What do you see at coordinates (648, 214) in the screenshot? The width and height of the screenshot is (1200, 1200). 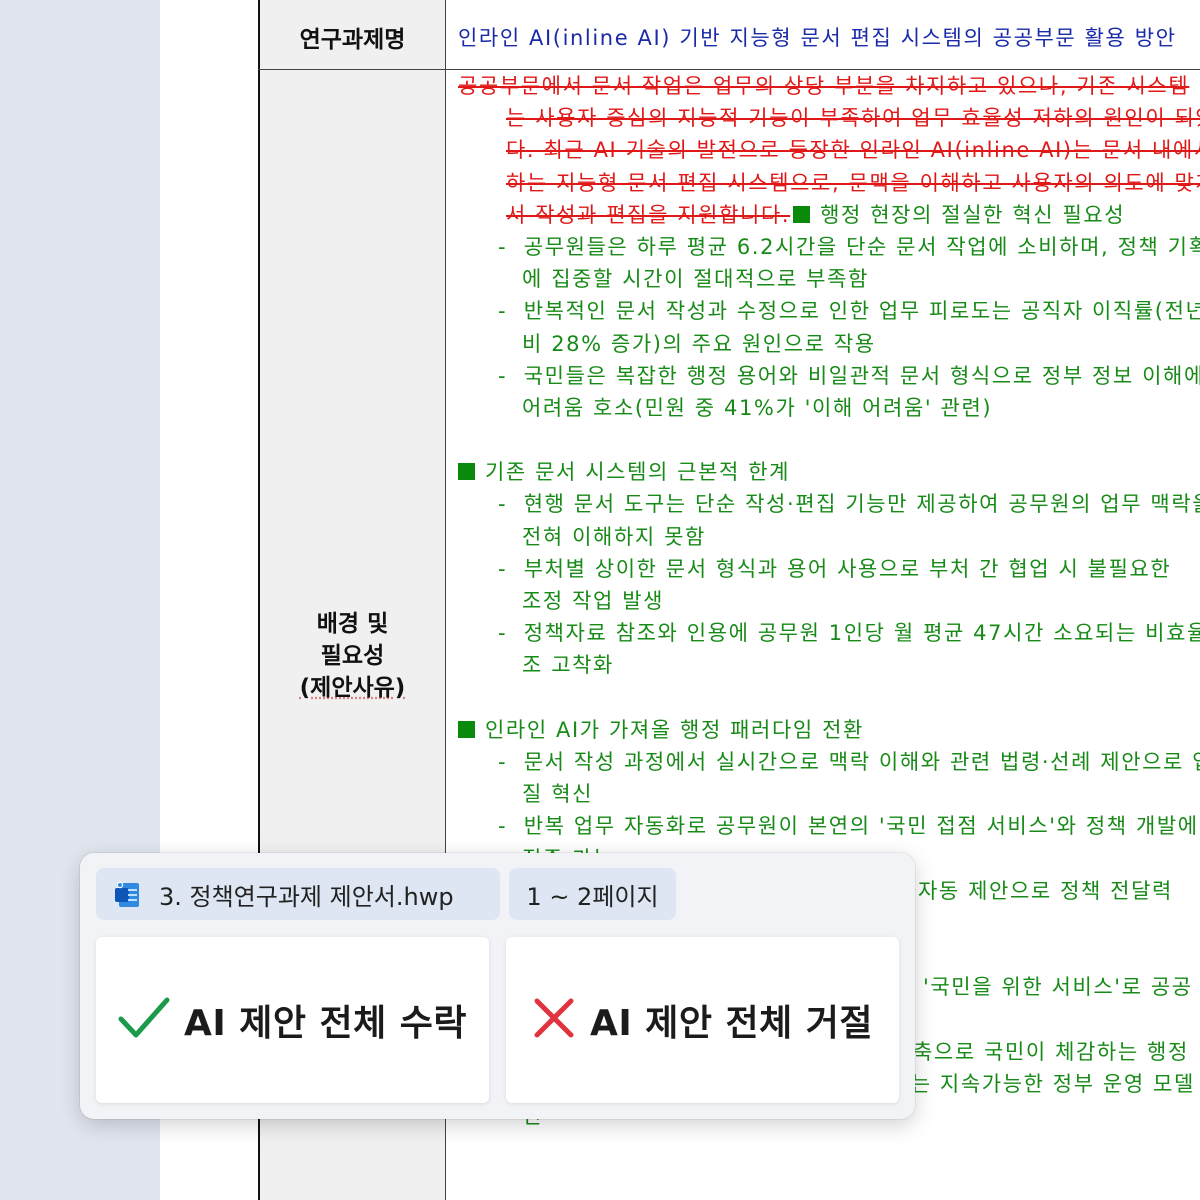 I see `deleted-fragment: 서 작성과 편집을 지원합니다.` at bounding box center [648, 214].